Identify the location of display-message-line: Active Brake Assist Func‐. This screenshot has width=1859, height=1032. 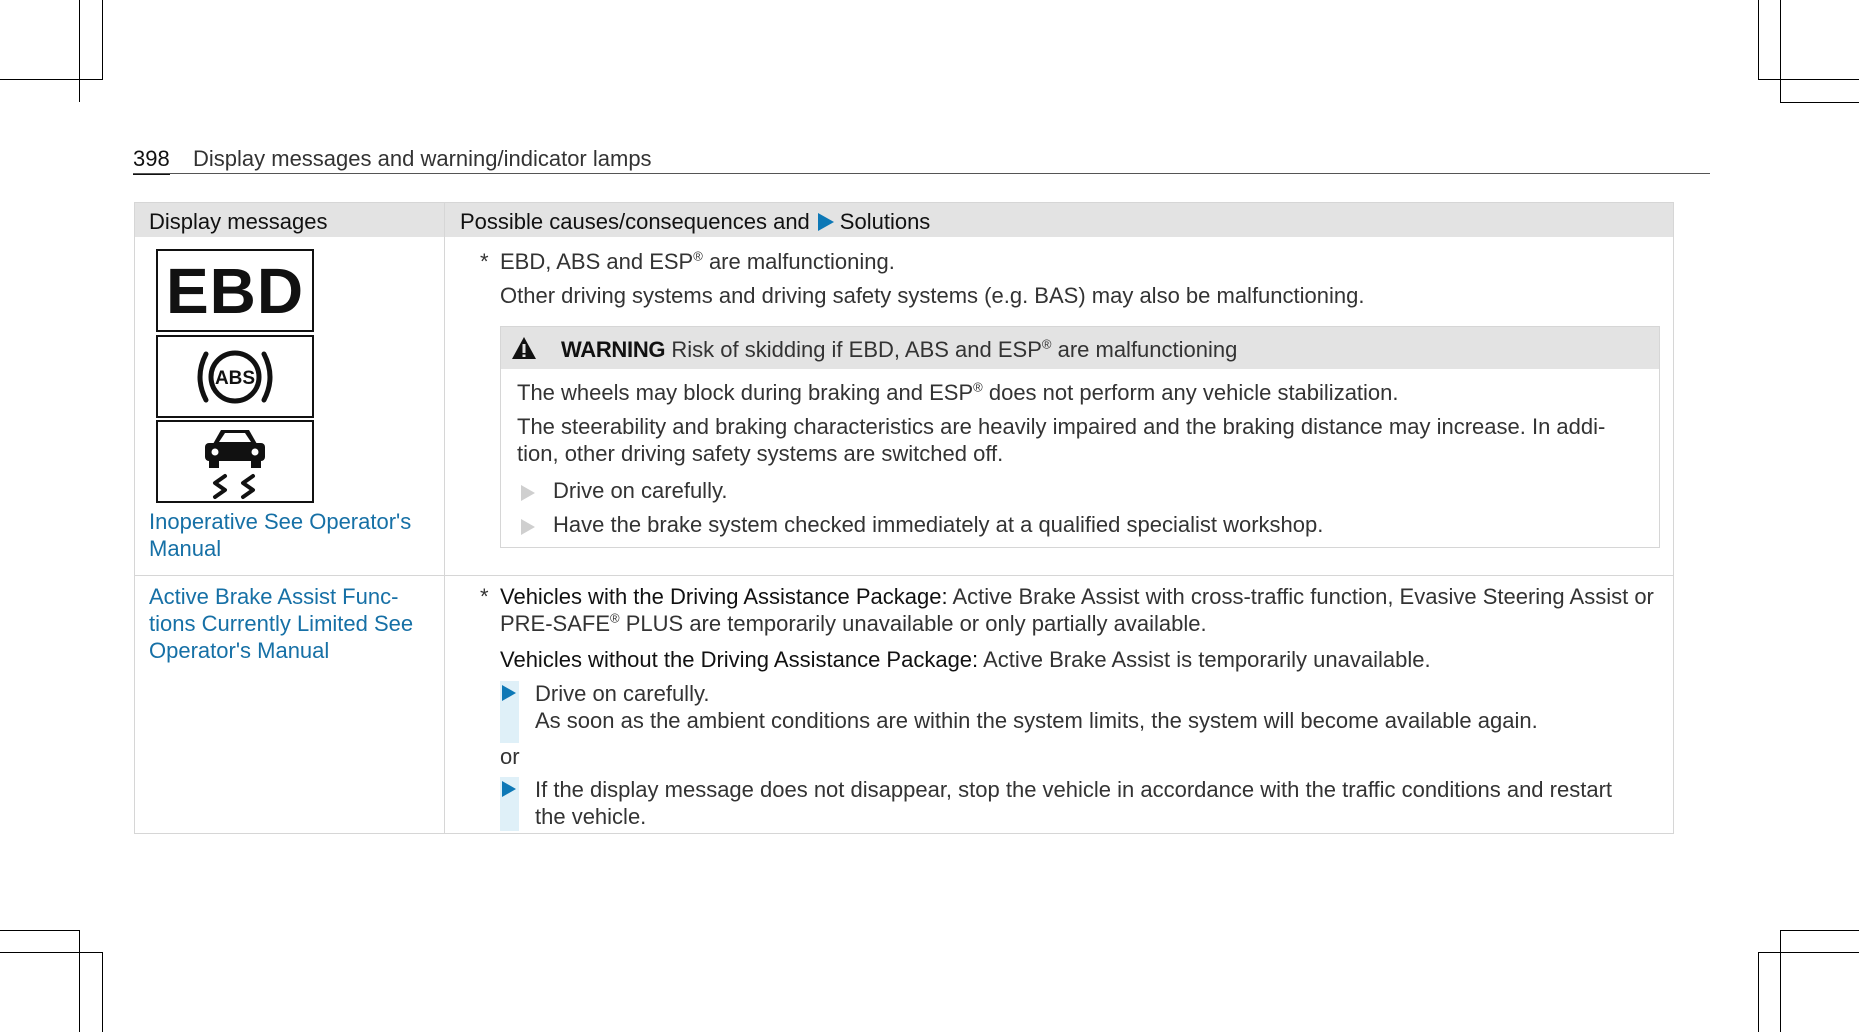
(274, 596).